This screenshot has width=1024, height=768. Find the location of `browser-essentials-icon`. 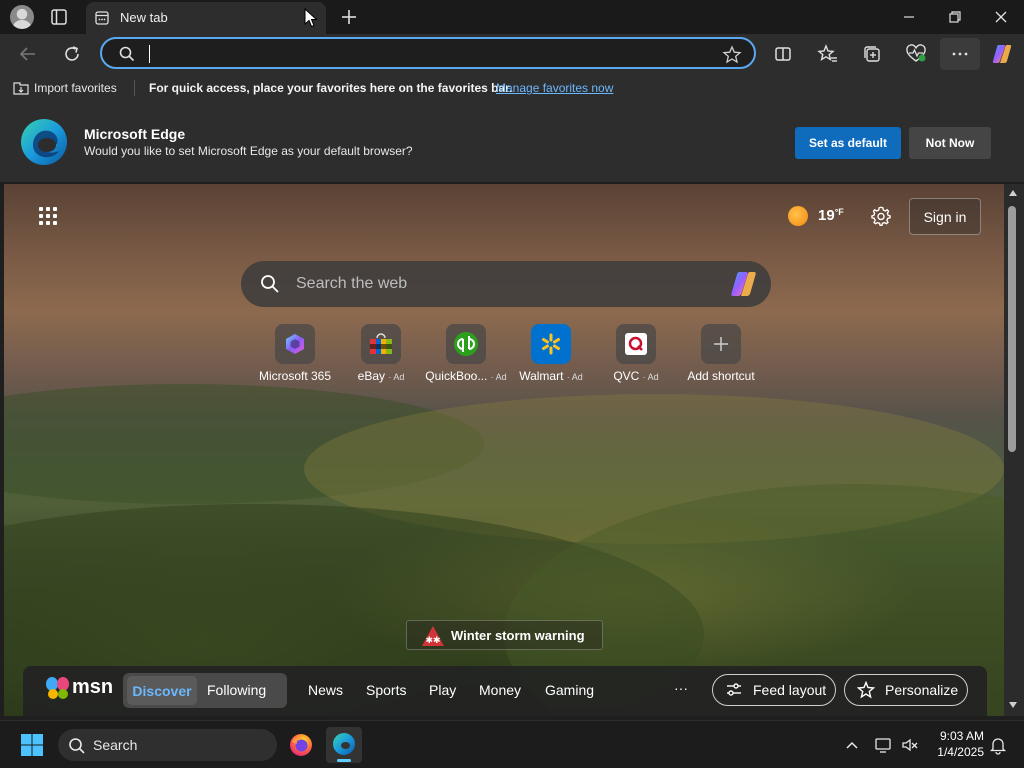

browser-essentials-icon is located at coordinates (916, 54).